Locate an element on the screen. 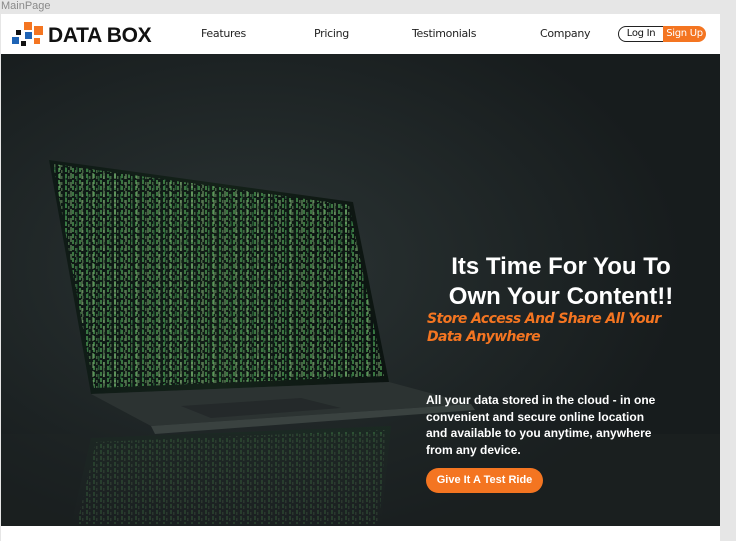  test-ride-button: Give It A Test Ride is located at coordinates (484, 480).